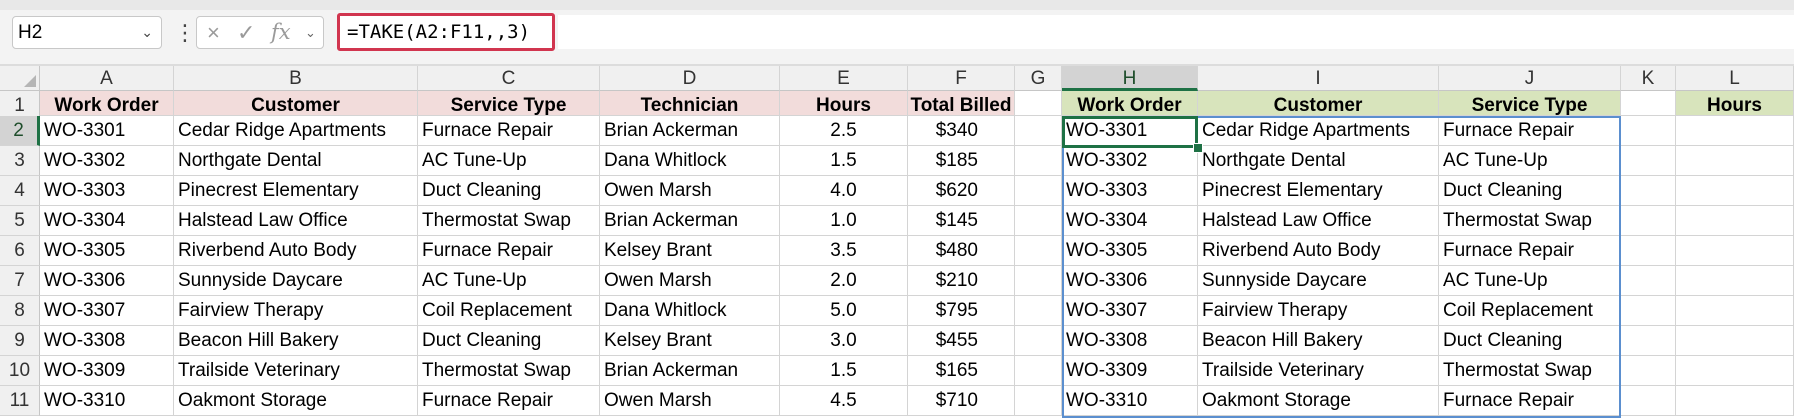  I want to click on cell-b4: Pinecrest Elementary, so click(296, 191).